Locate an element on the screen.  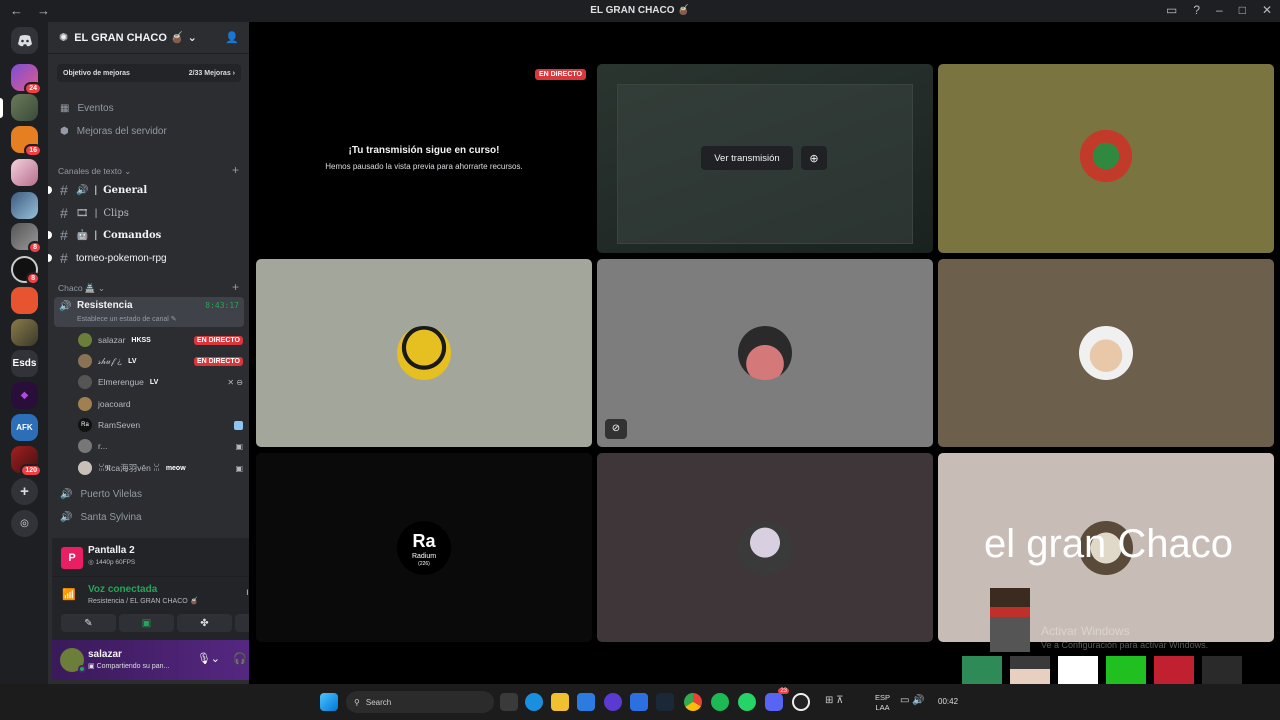
voice-member: ꈍ𝕽ca海羽vên ꈍ meow ▣ is located at coordinates (160, 468).